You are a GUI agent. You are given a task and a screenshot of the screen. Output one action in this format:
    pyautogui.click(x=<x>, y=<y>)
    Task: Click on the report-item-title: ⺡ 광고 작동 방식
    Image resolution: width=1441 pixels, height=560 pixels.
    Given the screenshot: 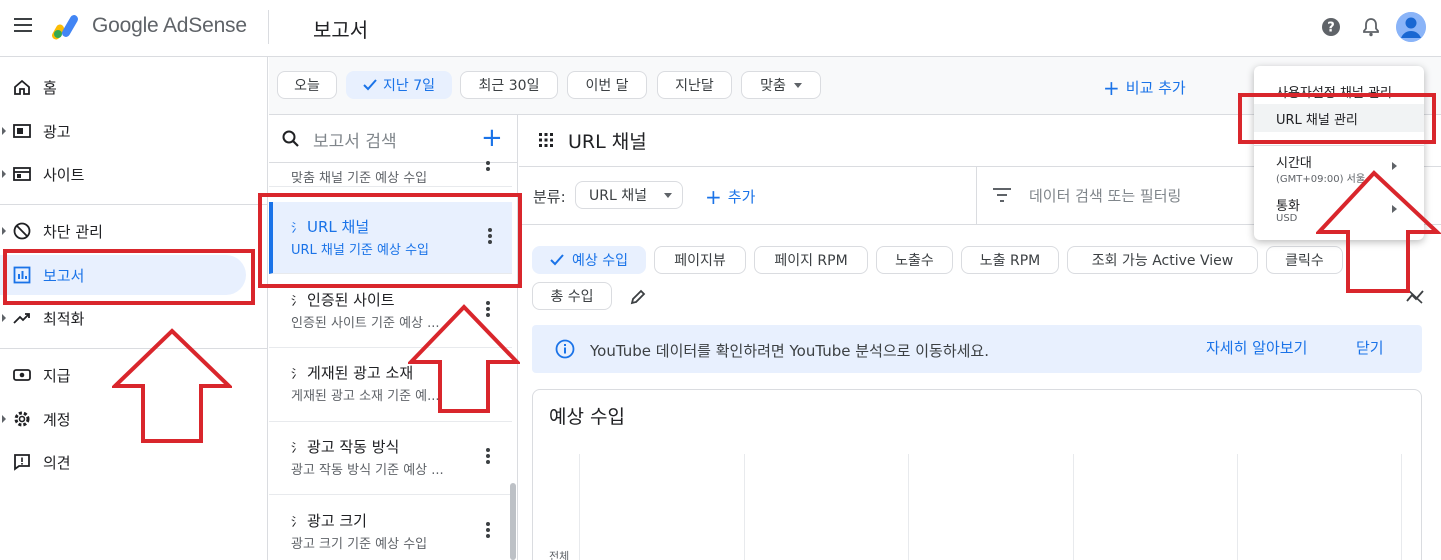 What is the action you would take?
    pyautogui.click(x=345, y=446)
    